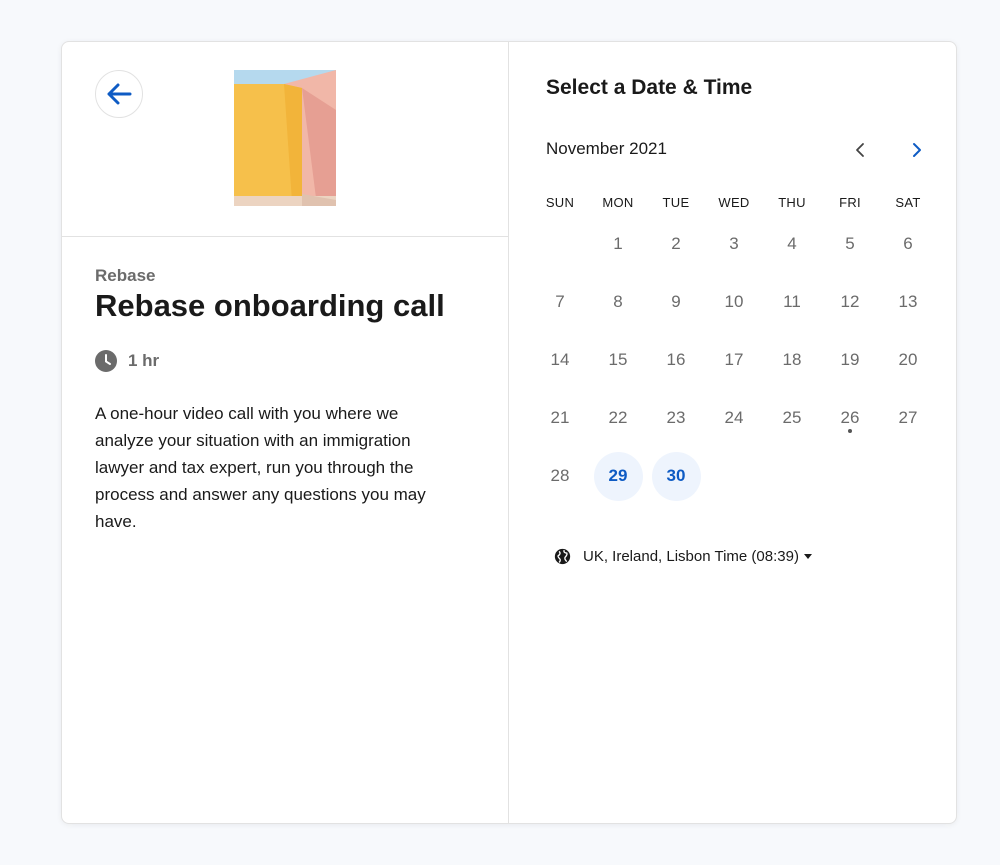 The image size is (1000, 865). I want to click on day-number: 21, so click(560, 417).